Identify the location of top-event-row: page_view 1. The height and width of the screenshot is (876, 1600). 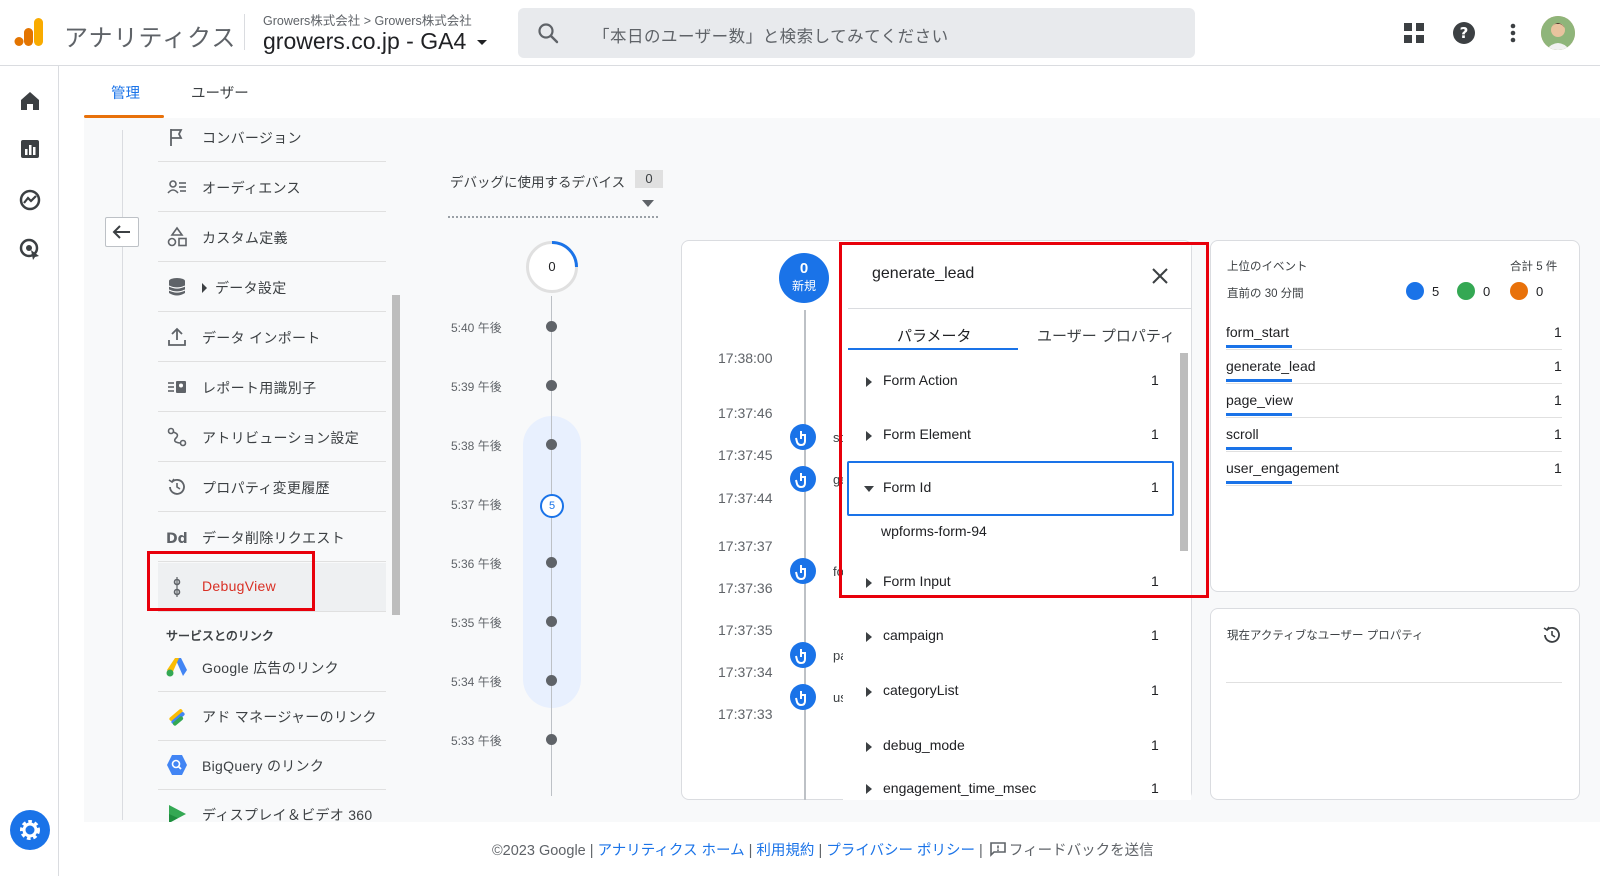
(1394, 401).